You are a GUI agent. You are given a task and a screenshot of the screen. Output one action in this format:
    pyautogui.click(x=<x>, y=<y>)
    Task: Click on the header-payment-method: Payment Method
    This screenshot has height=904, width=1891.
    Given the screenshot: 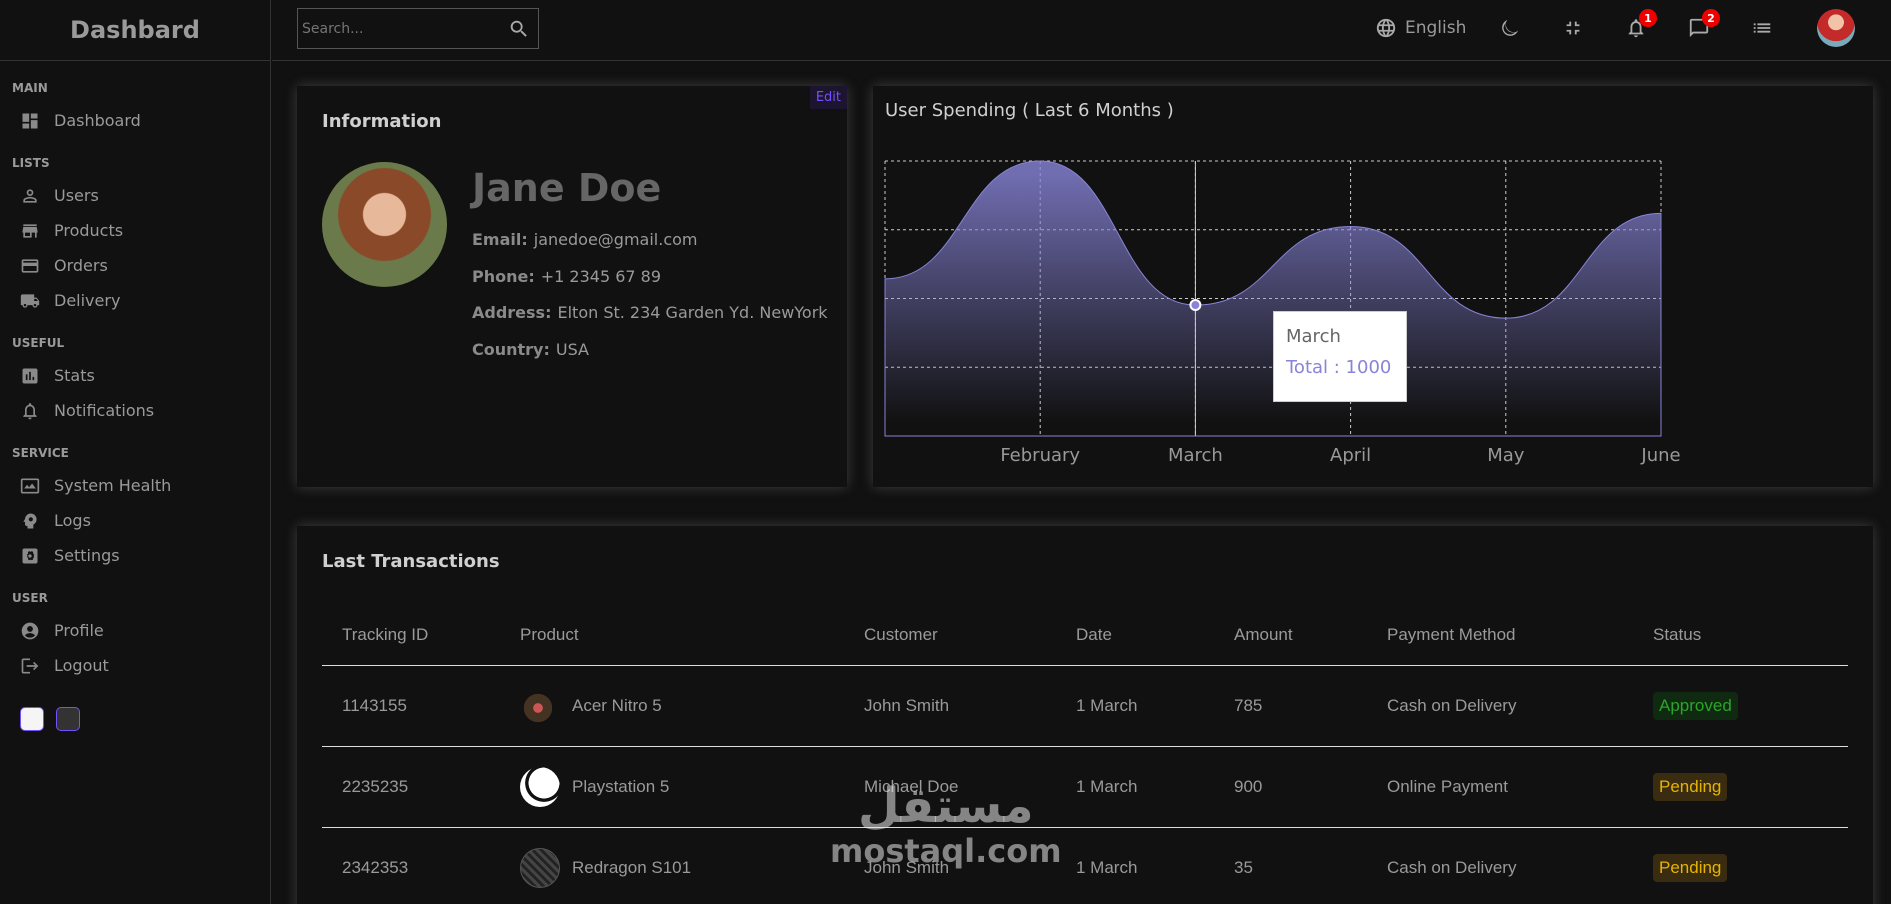 What is the action you would take?
    pyautogui.click(x=1500, y=633)
    